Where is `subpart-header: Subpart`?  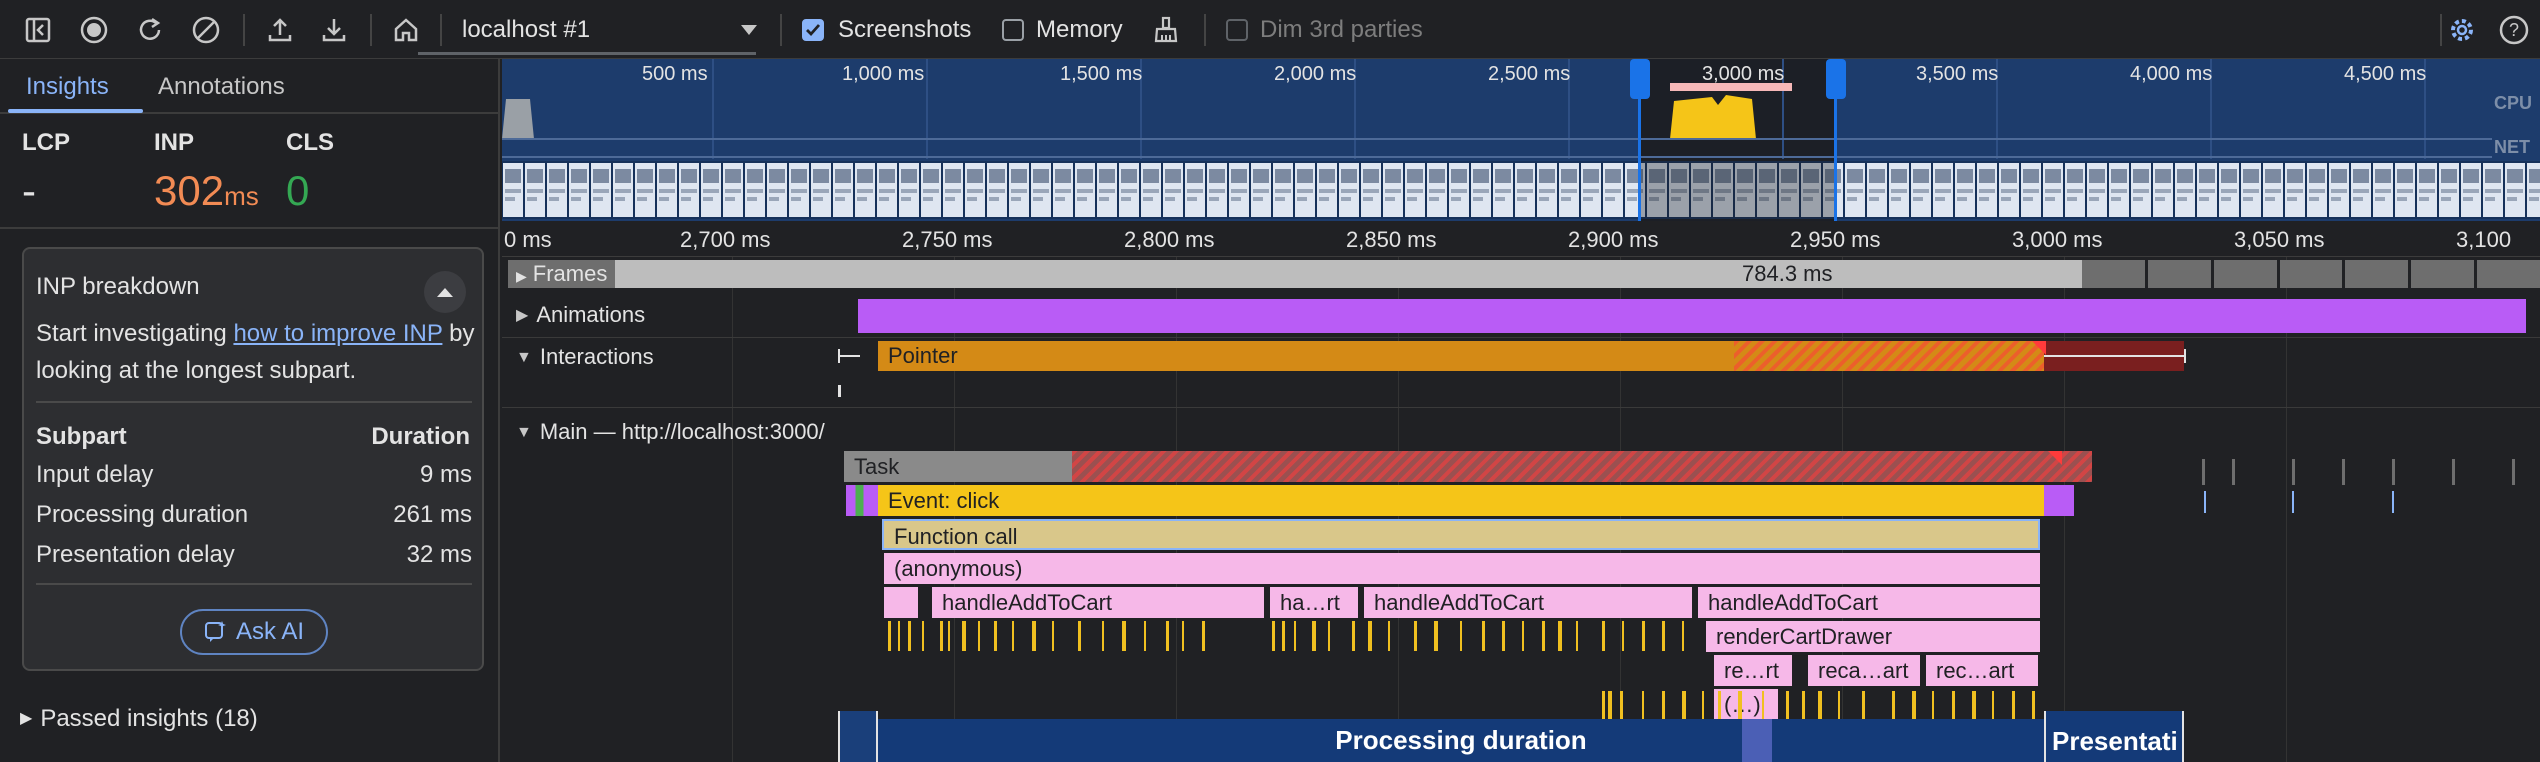 subpart-header: Subpart is located at coordinates (81, 436).